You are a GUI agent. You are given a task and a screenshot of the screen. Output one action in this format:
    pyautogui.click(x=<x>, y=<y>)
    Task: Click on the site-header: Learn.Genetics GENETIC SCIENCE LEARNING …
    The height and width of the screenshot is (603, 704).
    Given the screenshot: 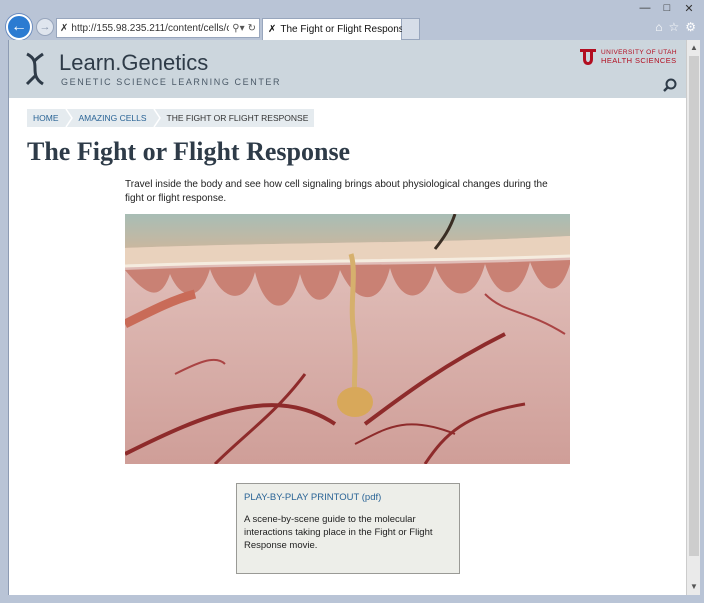 What is the action you would take?
    pyautogui.click(x=347, y=69)
    